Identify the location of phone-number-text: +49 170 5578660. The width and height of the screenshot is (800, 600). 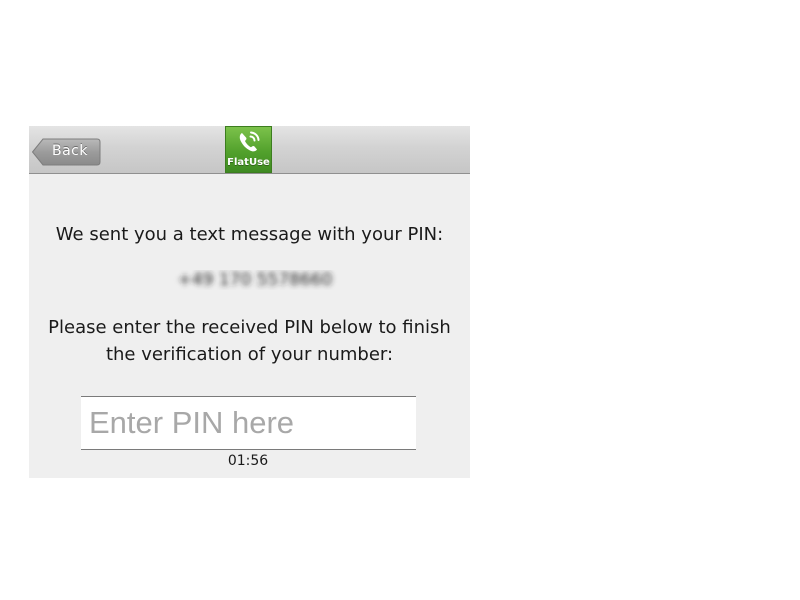
(255, 280).